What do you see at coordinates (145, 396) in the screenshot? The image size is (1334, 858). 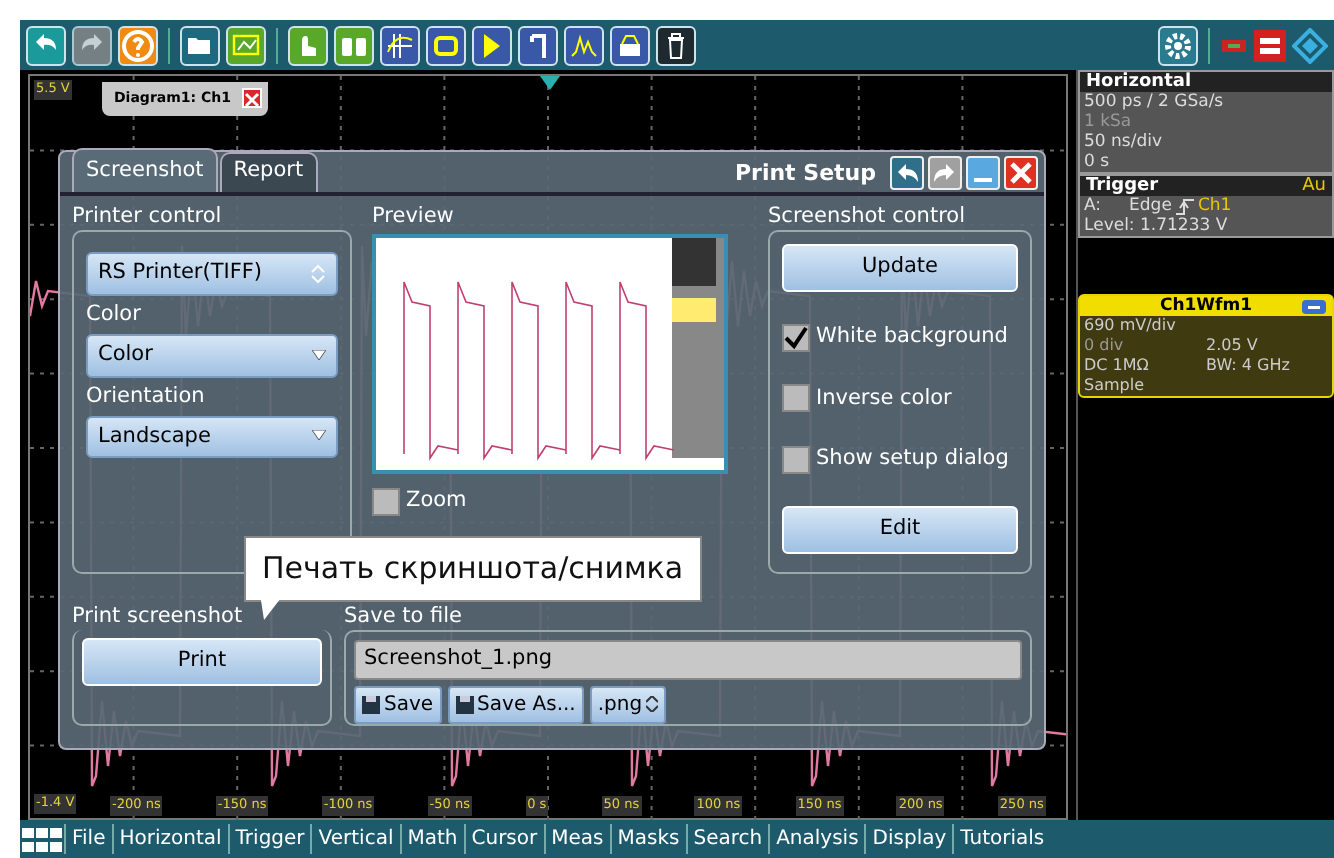 I see `field-label: Orientation` at bounding box center [145, 396].